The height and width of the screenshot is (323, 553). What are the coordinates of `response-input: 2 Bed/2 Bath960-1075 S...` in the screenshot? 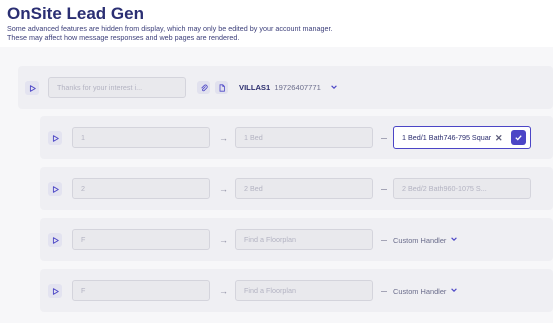 It's located at (462, 188).